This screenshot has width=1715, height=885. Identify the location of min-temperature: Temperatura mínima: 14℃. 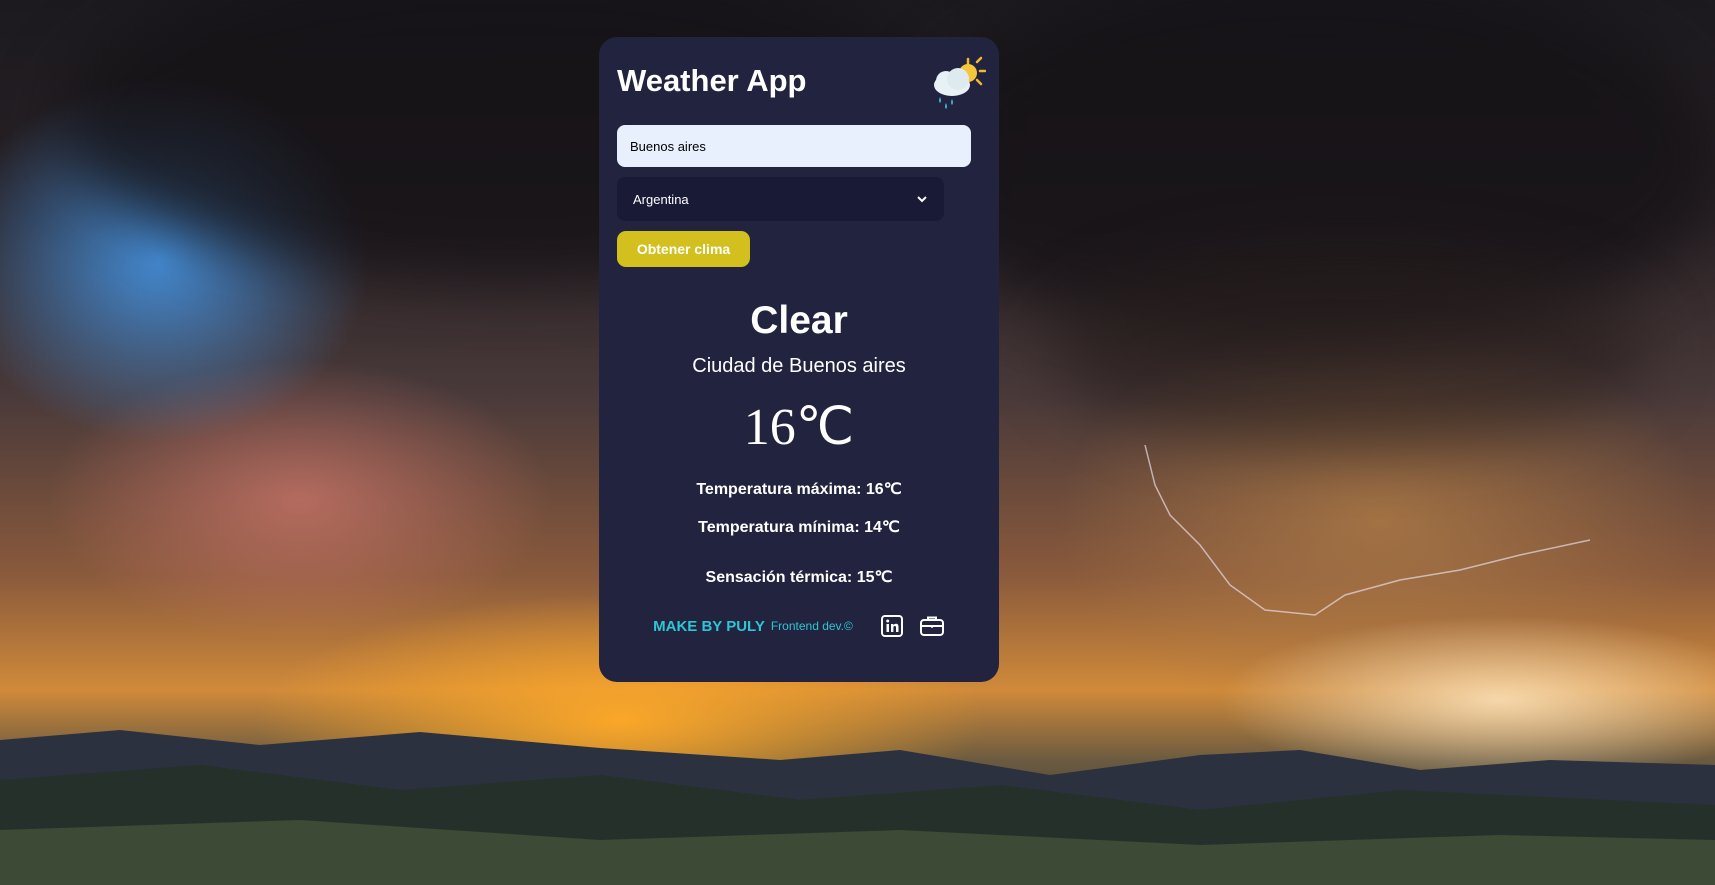
(799, 527).